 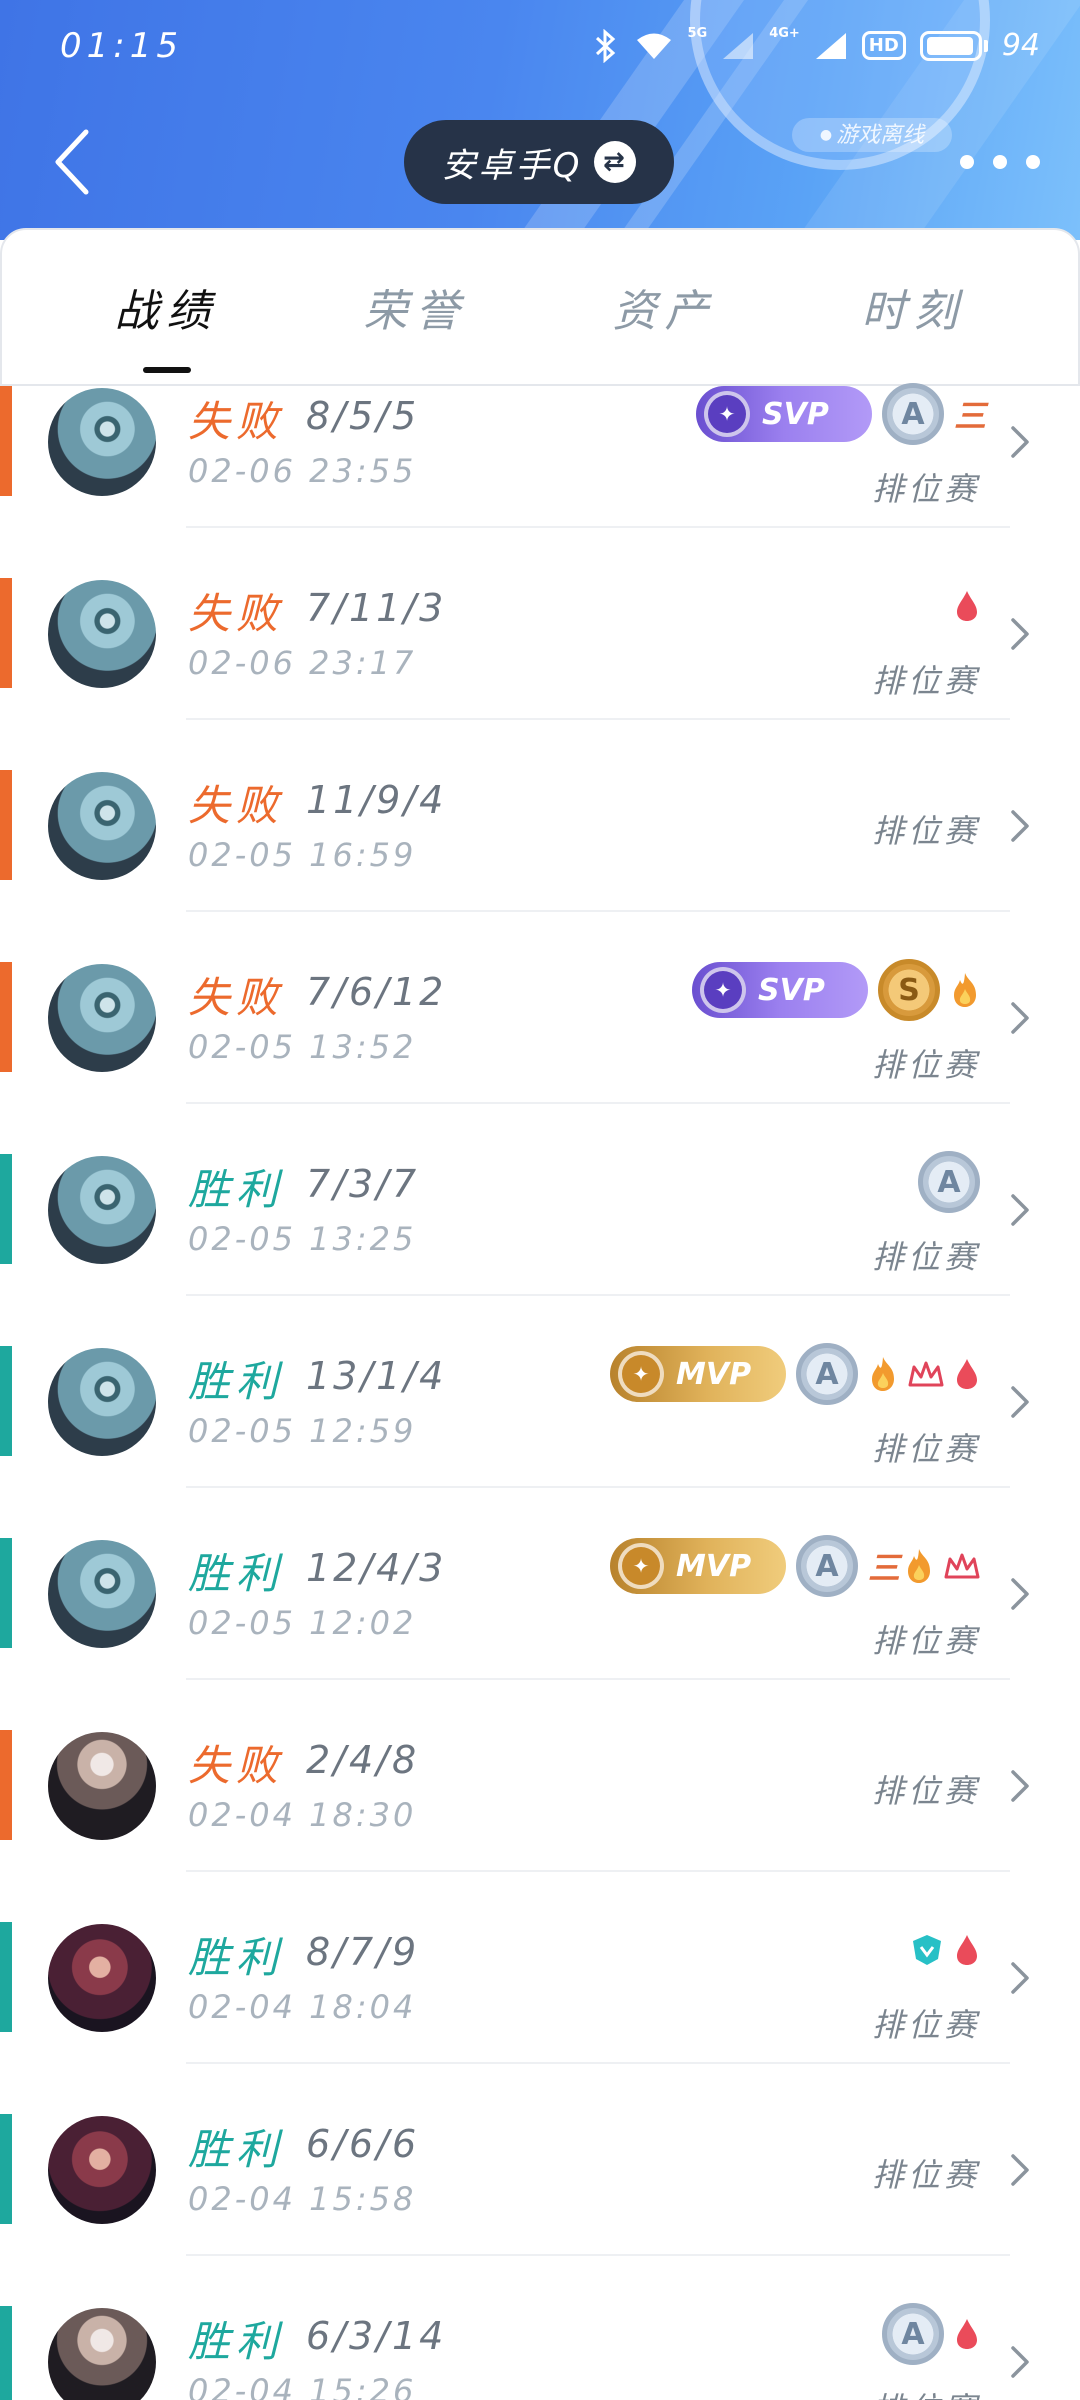 I want to click on network-5g-label: 5G, so click(x=697, y=33).